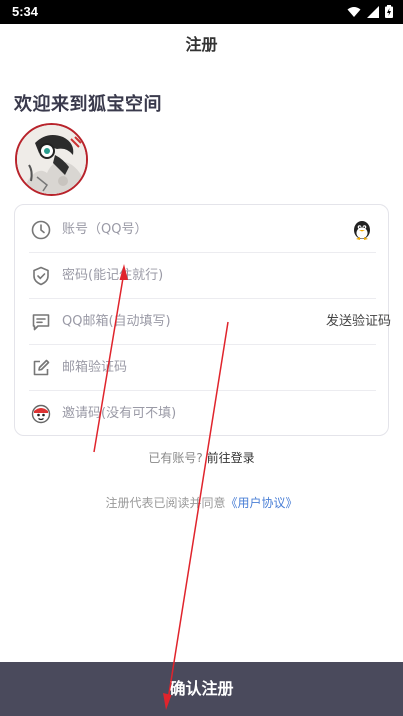 This screenshot has width=403, height=716. I want to click on avatar-image, so click(51, 159).